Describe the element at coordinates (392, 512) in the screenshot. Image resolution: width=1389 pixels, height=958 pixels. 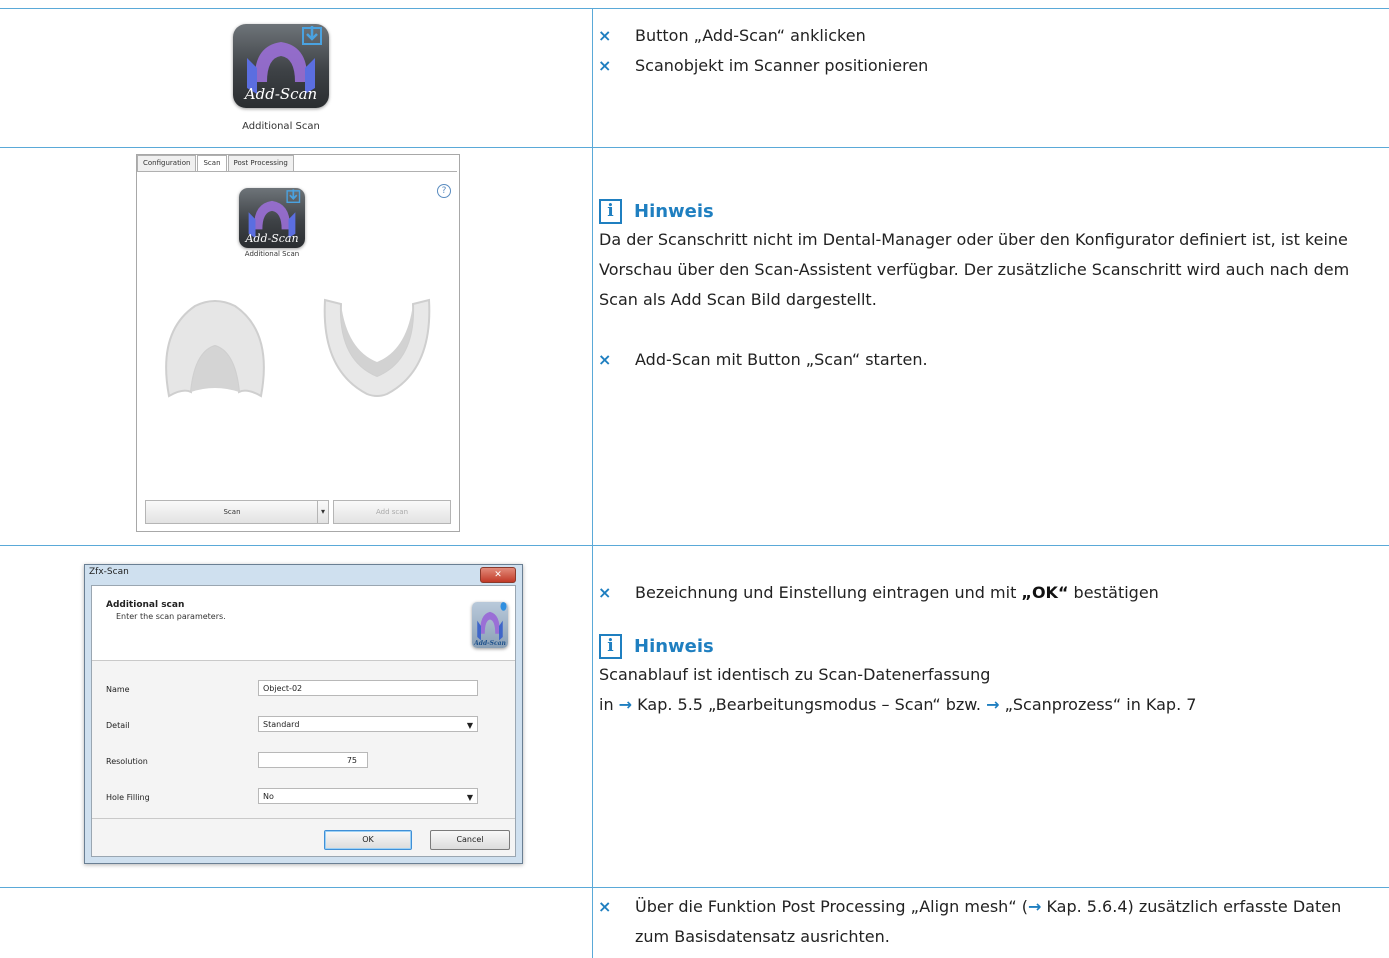
I see `add-scan-button: Add scan` at that location.